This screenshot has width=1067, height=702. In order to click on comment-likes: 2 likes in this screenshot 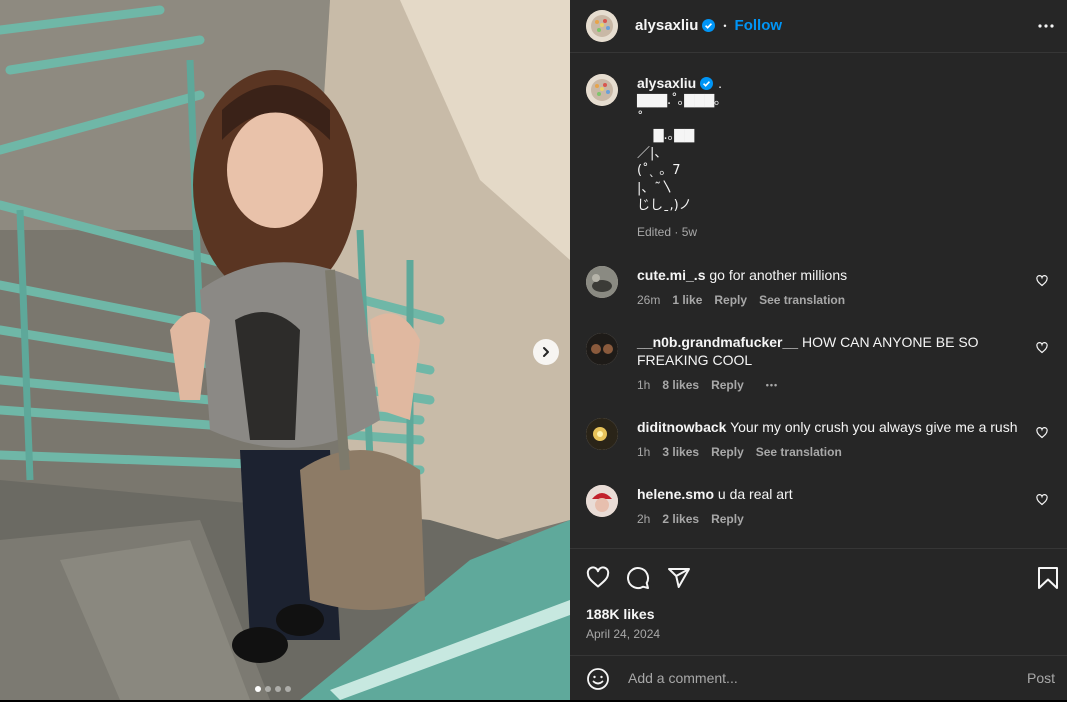, I will do `click(680, 519)`.